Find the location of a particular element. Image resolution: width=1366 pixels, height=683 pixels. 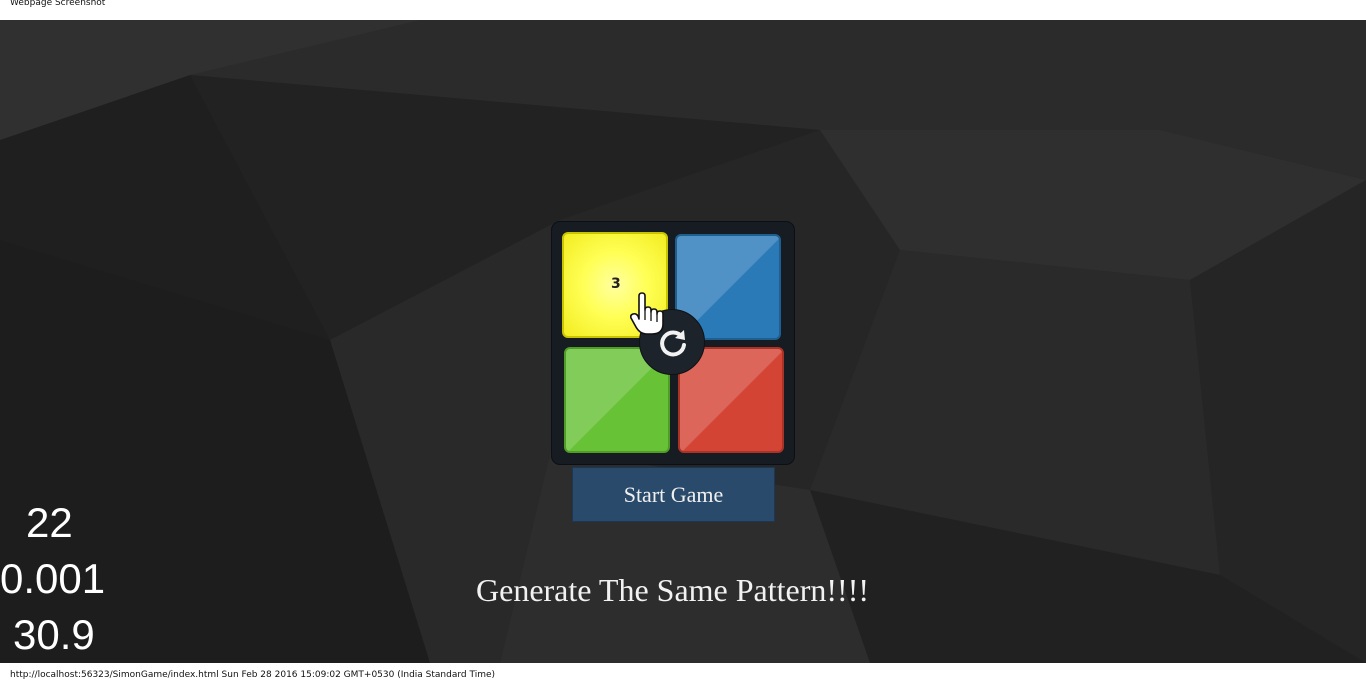

hand-pointer-icon is located at coordinates (647, 313).